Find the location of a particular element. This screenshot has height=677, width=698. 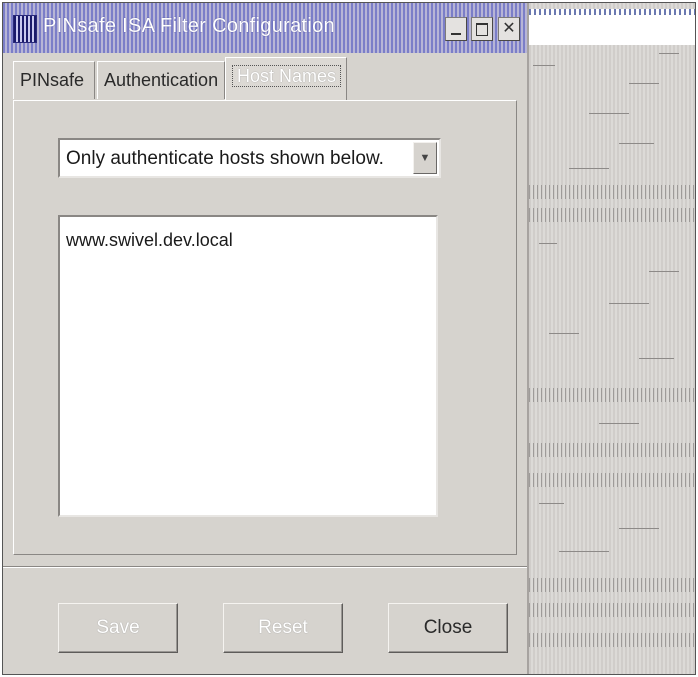

reset-button: Reset is located at coordinates (283, 628).